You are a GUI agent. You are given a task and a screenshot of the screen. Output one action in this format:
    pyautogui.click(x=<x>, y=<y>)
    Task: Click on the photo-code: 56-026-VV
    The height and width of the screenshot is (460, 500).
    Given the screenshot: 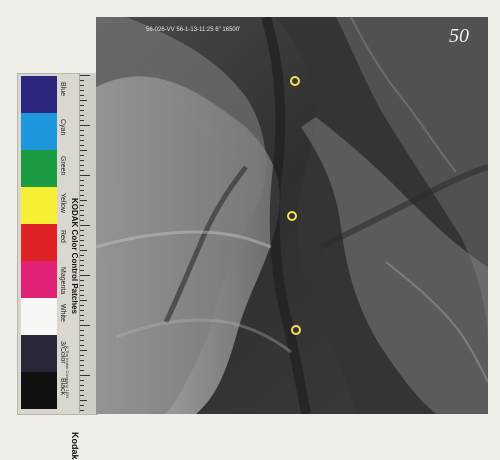 What is the action you would take?
    pyautogui.click(x=160, y=30)
    